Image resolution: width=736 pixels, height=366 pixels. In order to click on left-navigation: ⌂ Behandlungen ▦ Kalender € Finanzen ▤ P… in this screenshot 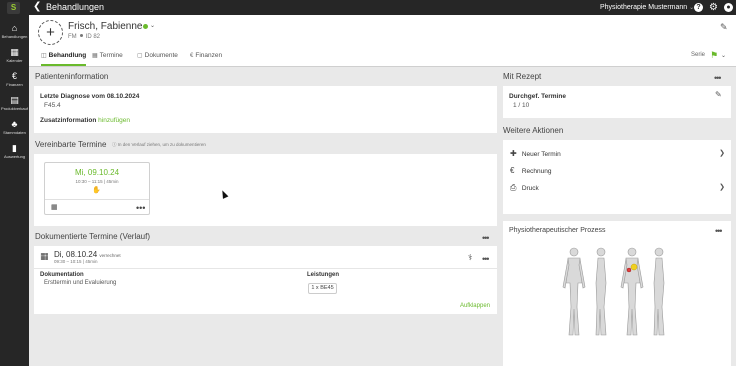, I will do `click(14, 190)`.